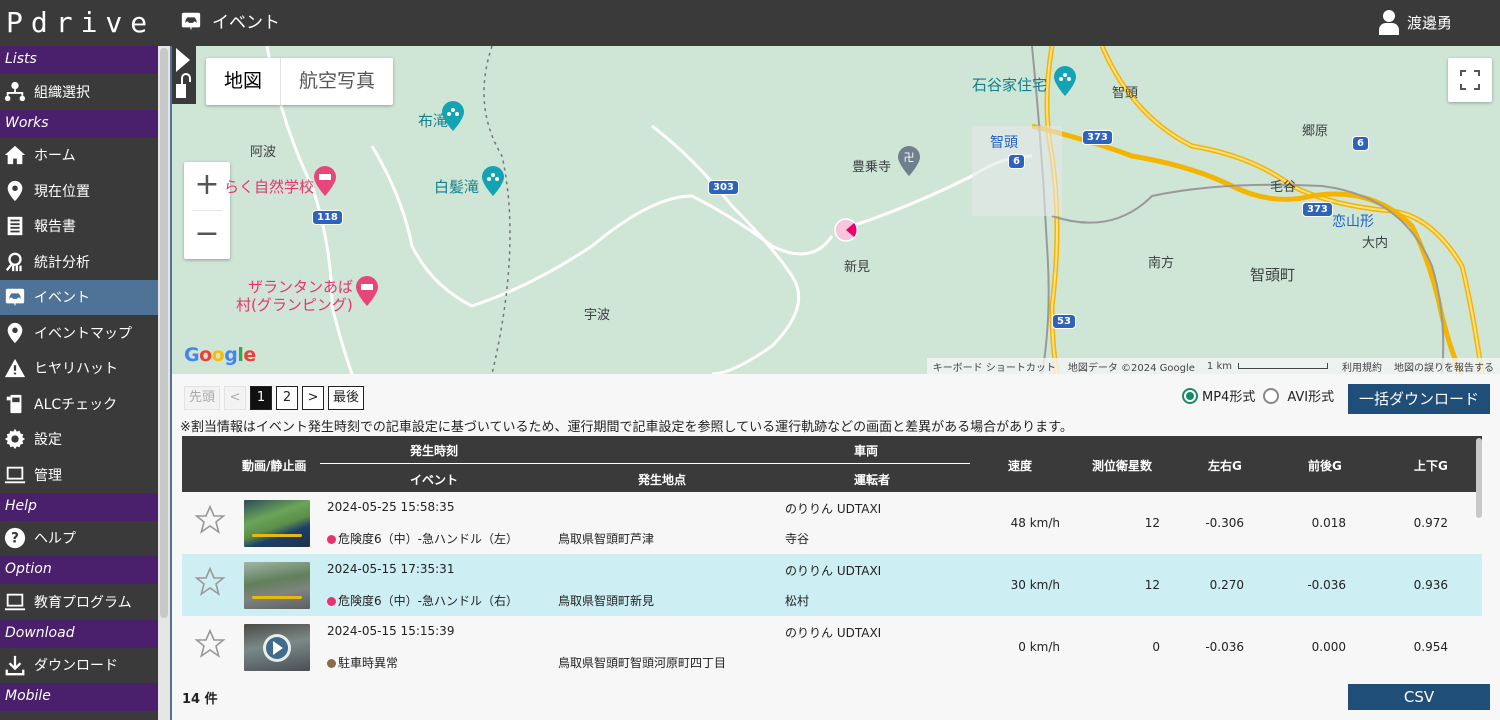 The height and width of the screenshot is (720, 1500). Describe the element at coordinates (1271, 395) in the screenshot. I see `avi-radio` at that location.